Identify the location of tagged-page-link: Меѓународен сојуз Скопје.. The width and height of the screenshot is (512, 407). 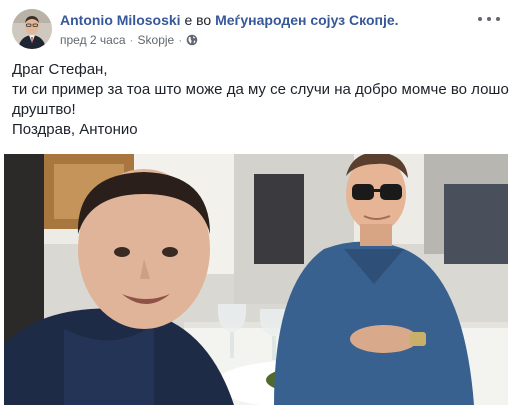
(306, 20).